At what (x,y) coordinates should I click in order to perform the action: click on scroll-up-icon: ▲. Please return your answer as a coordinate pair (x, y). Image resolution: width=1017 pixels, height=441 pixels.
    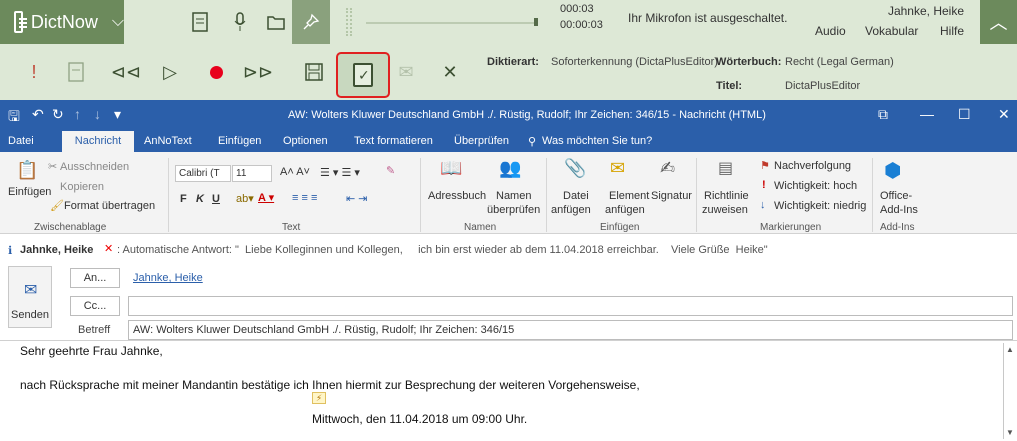
    Looking at the image, I should click on (1010, 349).